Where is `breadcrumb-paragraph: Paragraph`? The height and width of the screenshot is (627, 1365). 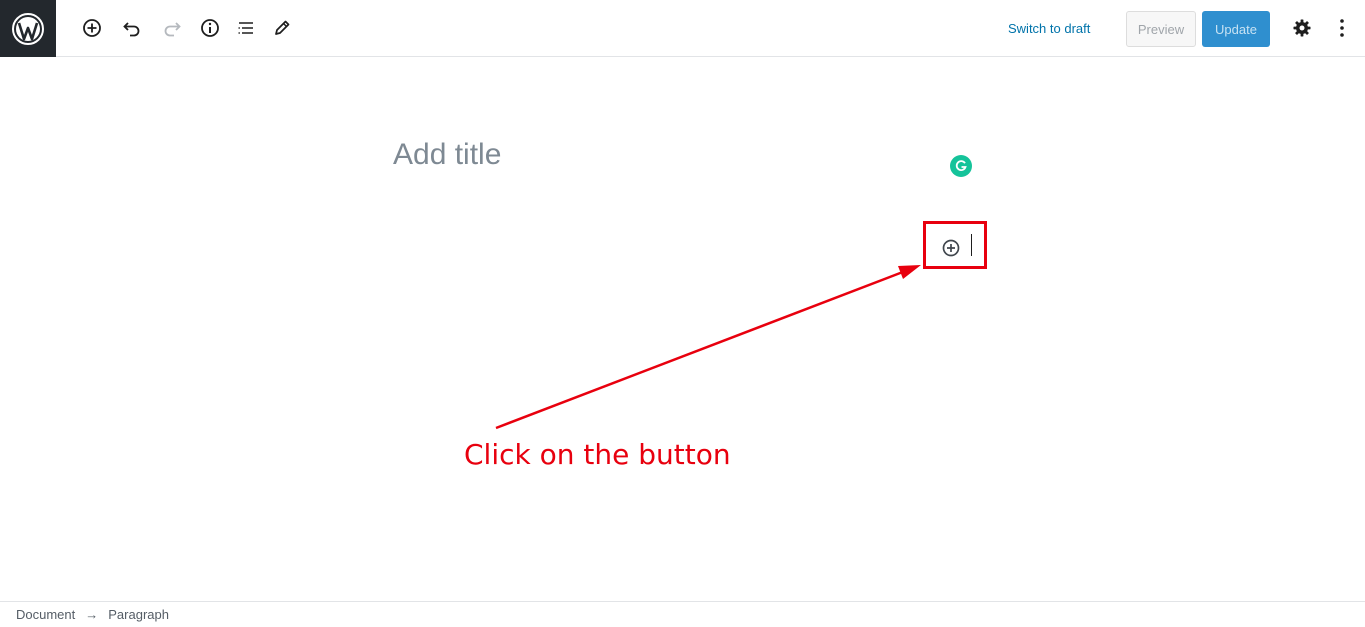
breadcrumb-paragraph: Paragraph is located at coordinates (138, 614).